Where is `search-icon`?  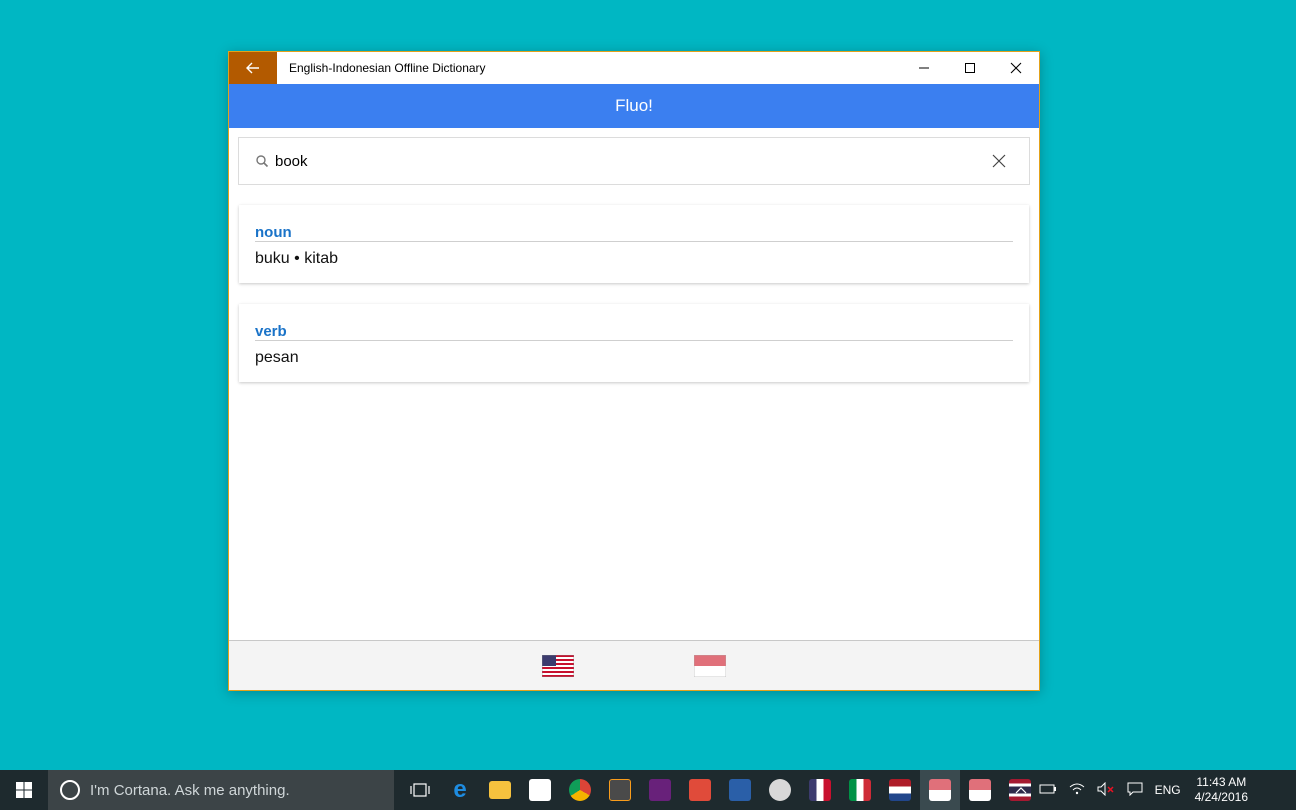
search-icon is located at coordinates (262, 161).